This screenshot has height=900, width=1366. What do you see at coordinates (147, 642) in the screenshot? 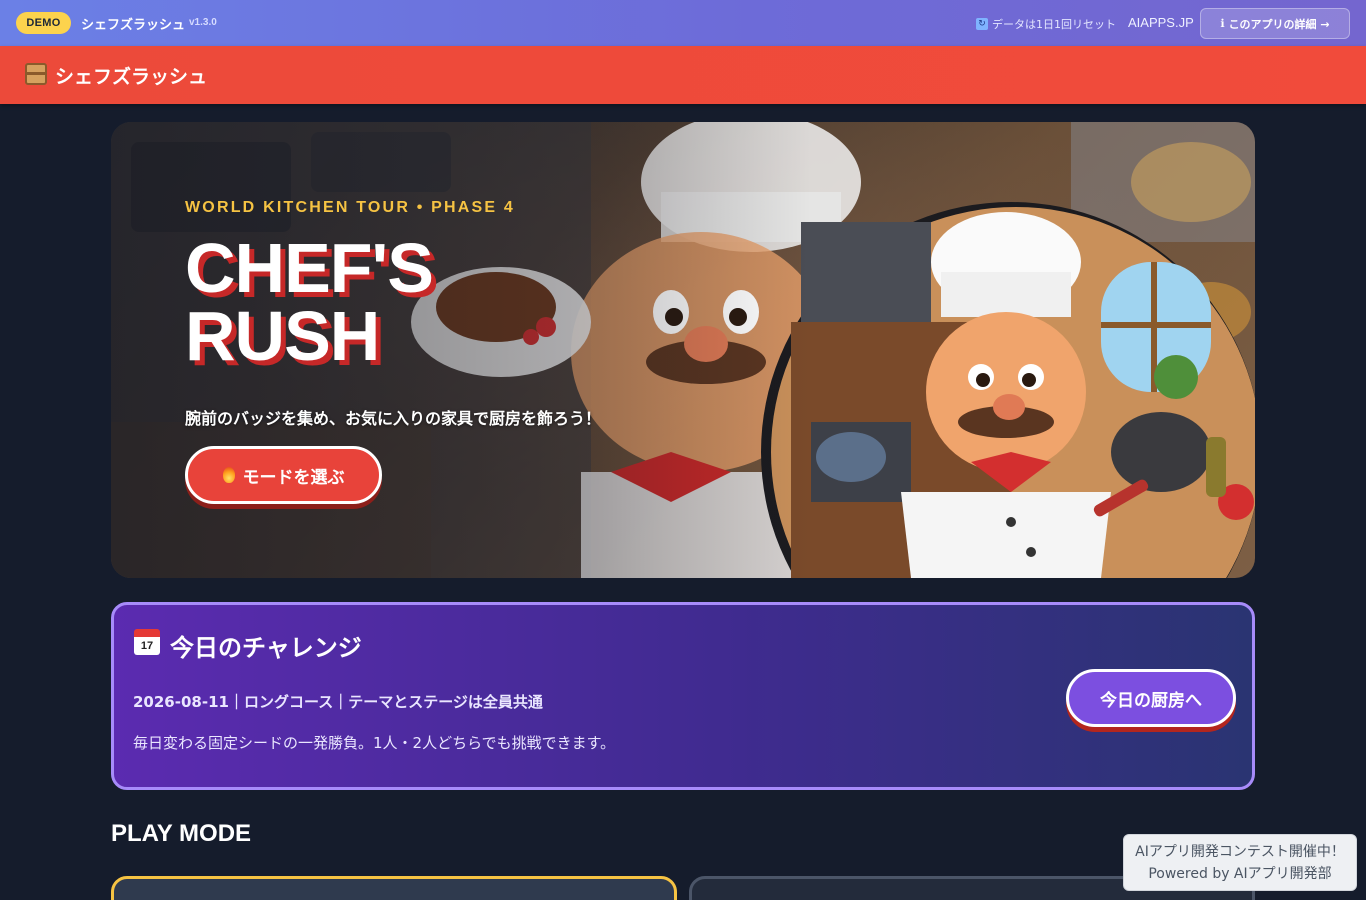
I see `calendar-icon: 17` at bounding box center [147, 642].